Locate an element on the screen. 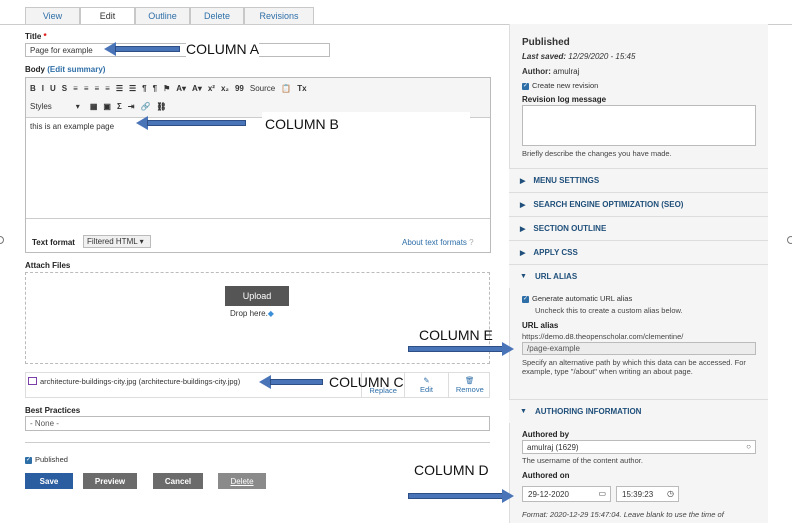  section-outline-section: ▶ SECTION OUTLINE is located at coordinates (638, 228).